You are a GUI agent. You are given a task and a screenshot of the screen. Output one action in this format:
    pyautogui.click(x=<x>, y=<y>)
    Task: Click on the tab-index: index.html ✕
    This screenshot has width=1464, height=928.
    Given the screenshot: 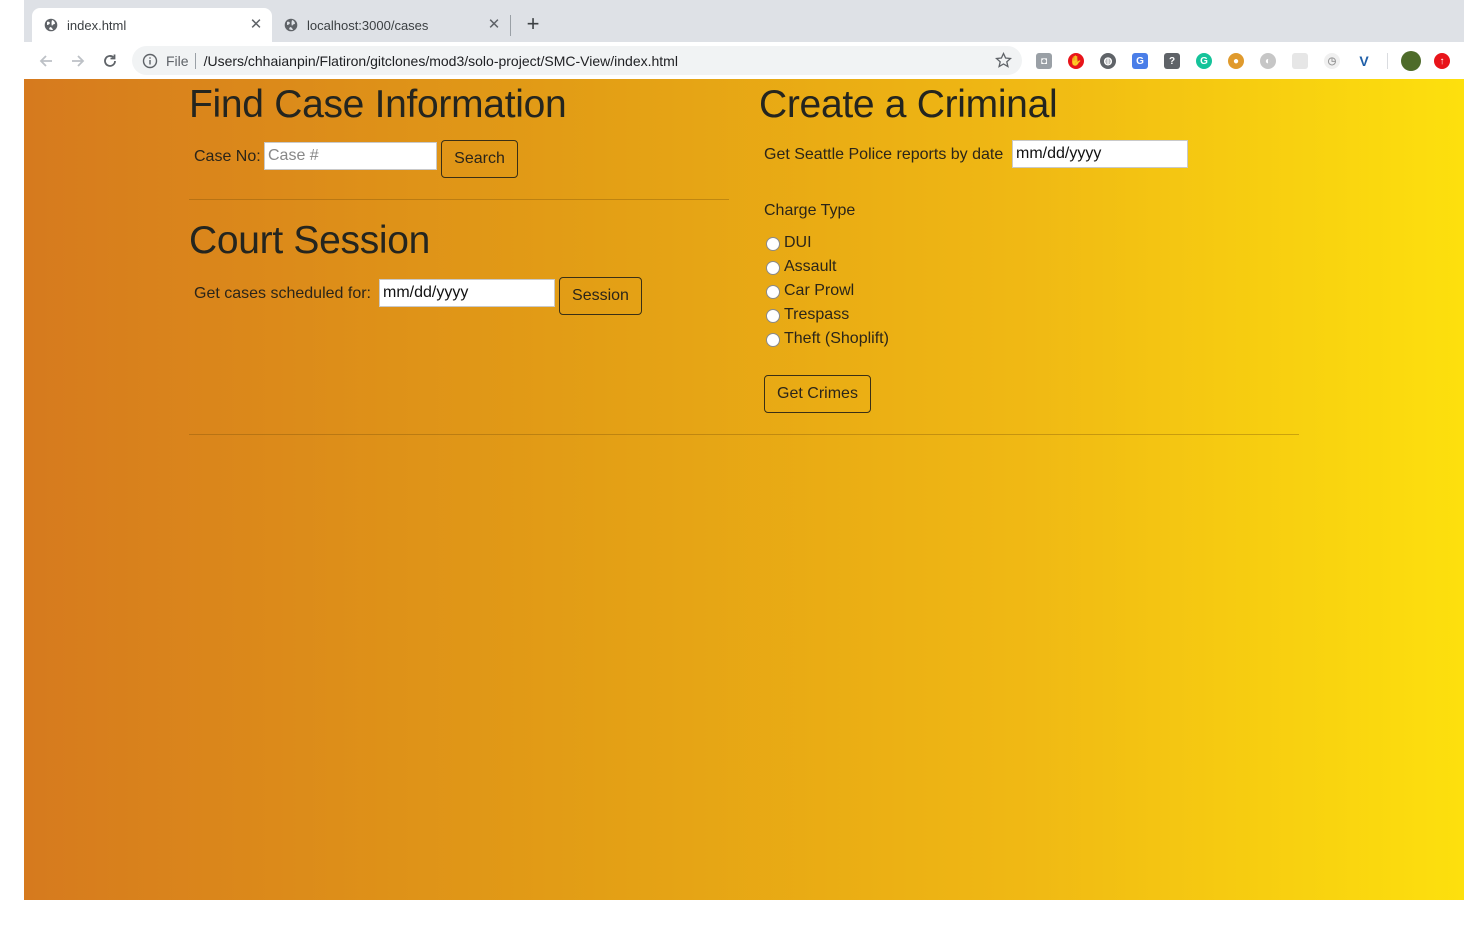 What is the action you would take?
    pyautogui.click(x=152, y=25)
    